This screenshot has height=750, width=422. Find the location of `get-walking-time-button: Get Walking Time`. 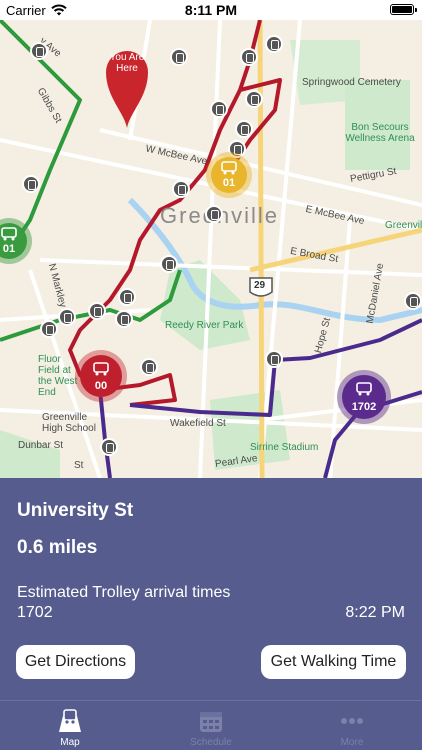

get-walking-time-button: Get Walking Time is located at coordinates (333, 662).